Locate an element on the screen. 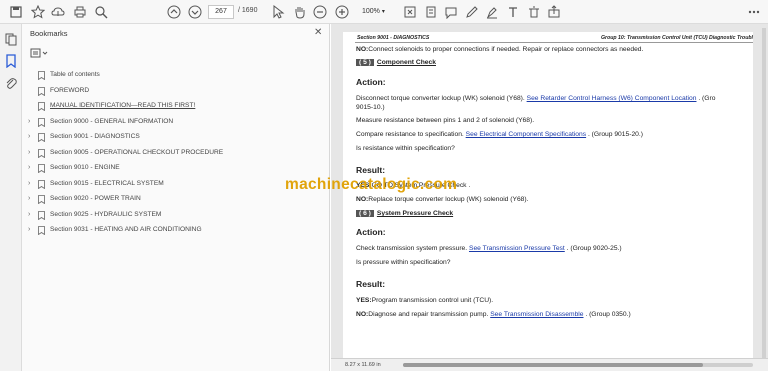 The height and width of the screenshot is (371, 768). text-icon is located at coordinates (513, 12).